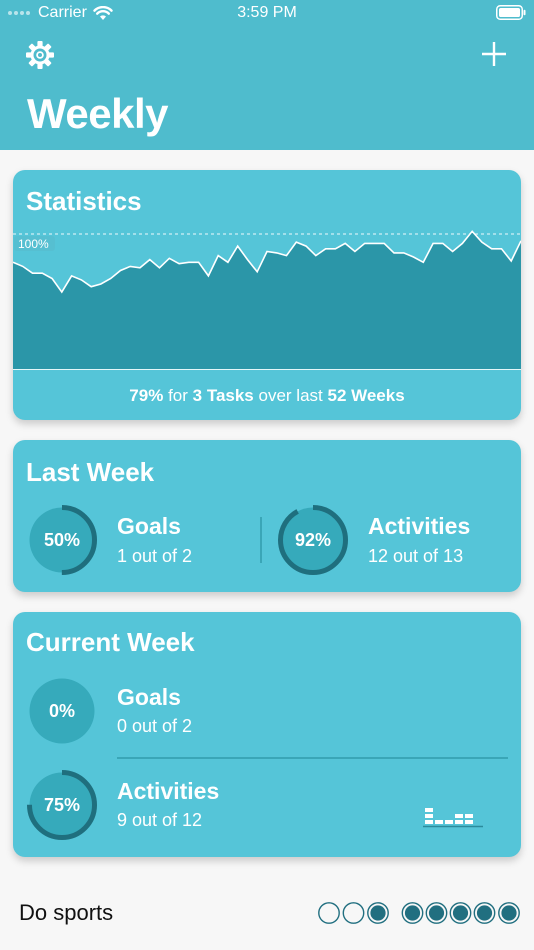 The image size is (534, 950). I want to click on task-progress-dots, so click(419, 913).